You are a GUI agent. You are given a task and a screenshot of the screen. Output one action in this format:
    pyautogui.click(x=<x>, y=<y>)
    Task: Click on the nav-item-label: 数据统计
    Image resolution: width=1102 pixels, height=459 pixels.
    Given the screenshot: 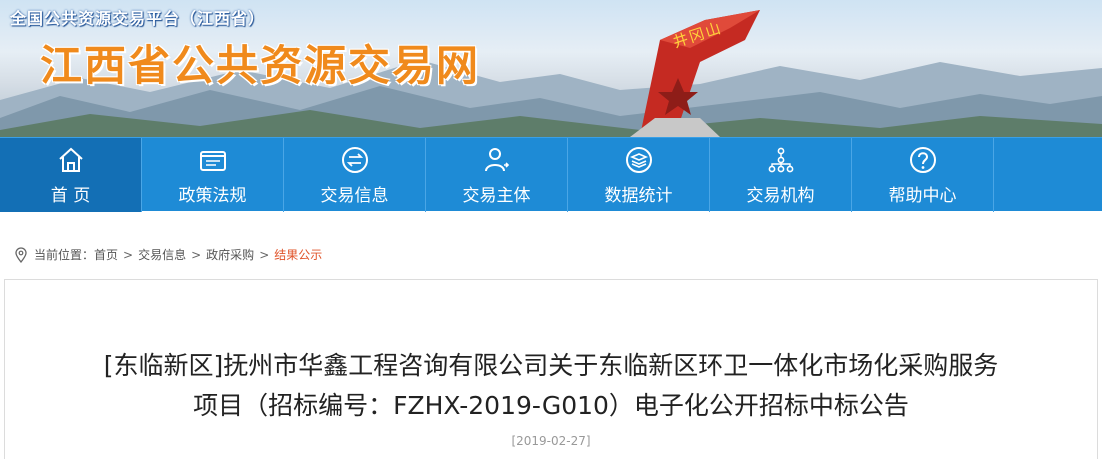 What is the action you would take?
    pyautogui.click(x=638, y=195)
    